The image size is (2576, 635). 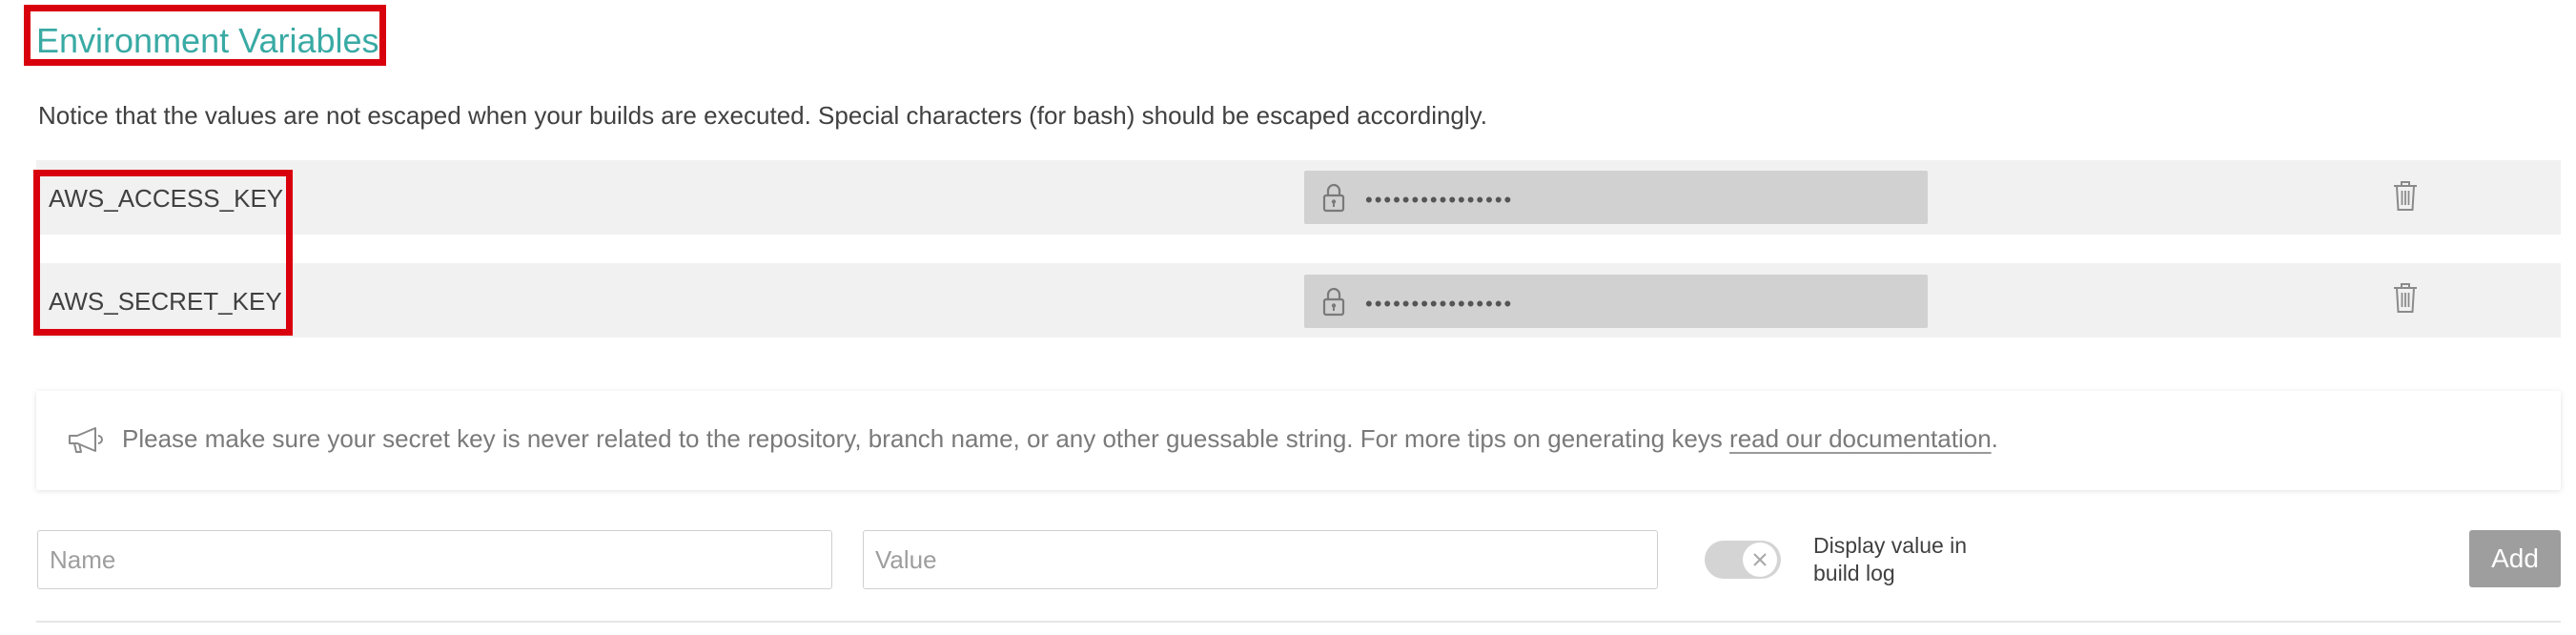 I want to click on value-input, so click(x=1260, y=559).